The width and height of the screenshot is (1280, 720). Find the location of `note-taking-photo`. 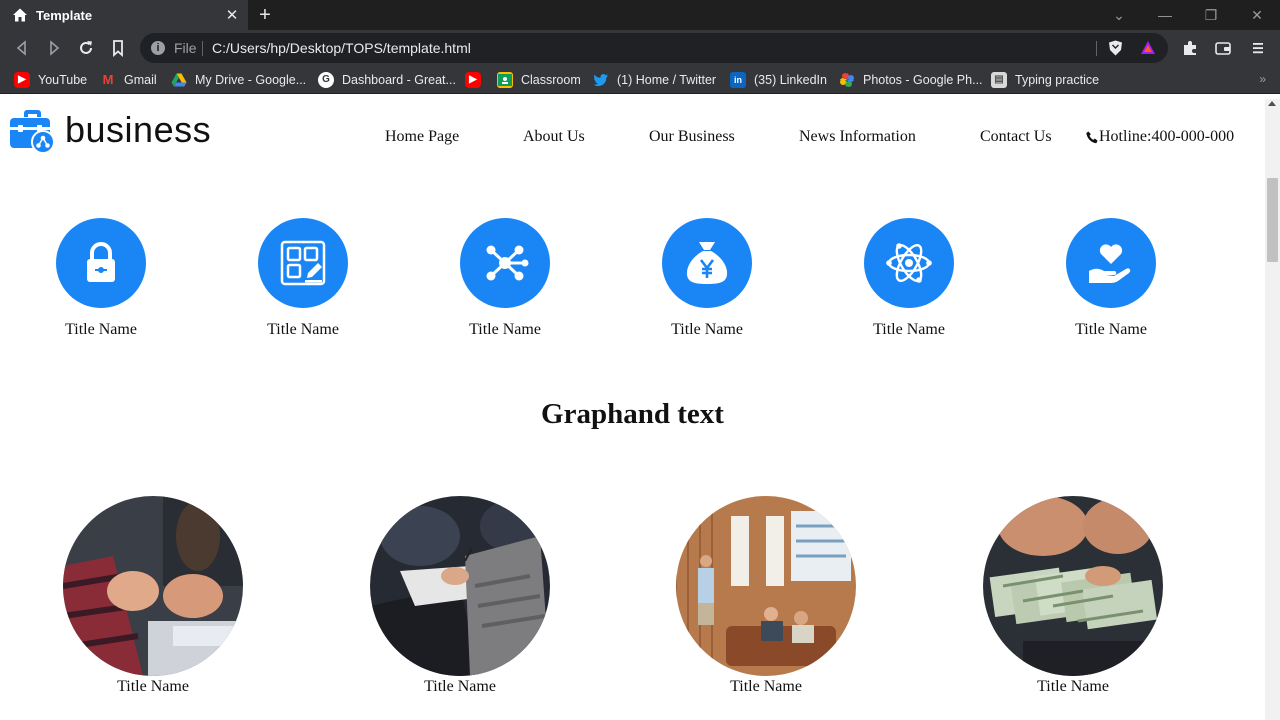

note-taking-photo is located at coordinates (460, 586).